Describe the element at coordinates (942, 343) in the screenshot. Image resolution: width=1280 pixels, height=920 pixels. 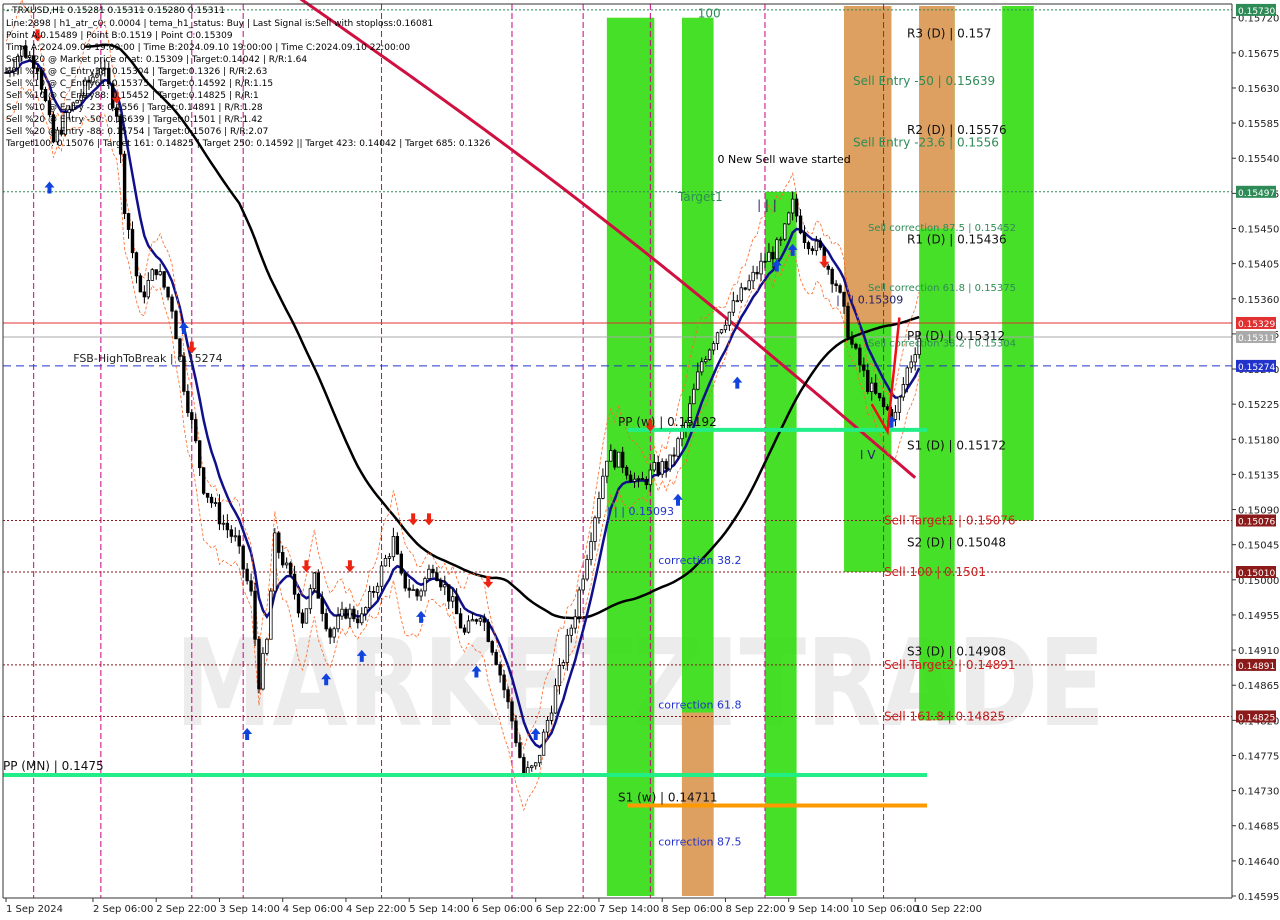
I see `sell-level-4: Sell correction 38.2 | 0.15304` at that location.